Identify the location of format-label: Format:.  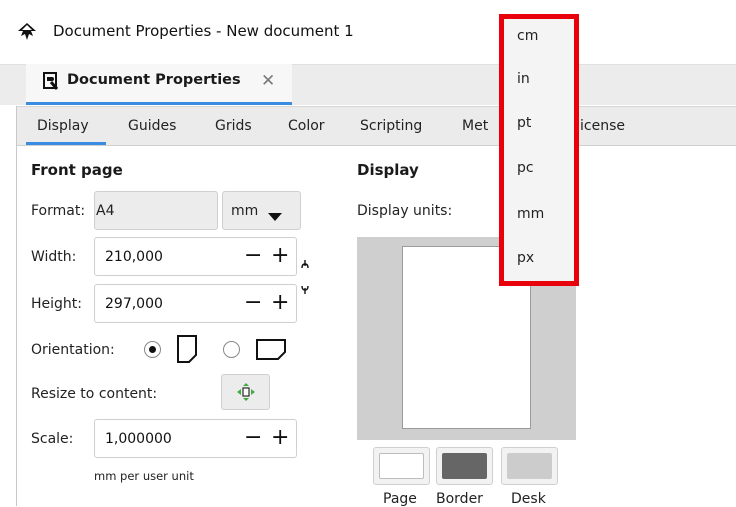
(58, 211).